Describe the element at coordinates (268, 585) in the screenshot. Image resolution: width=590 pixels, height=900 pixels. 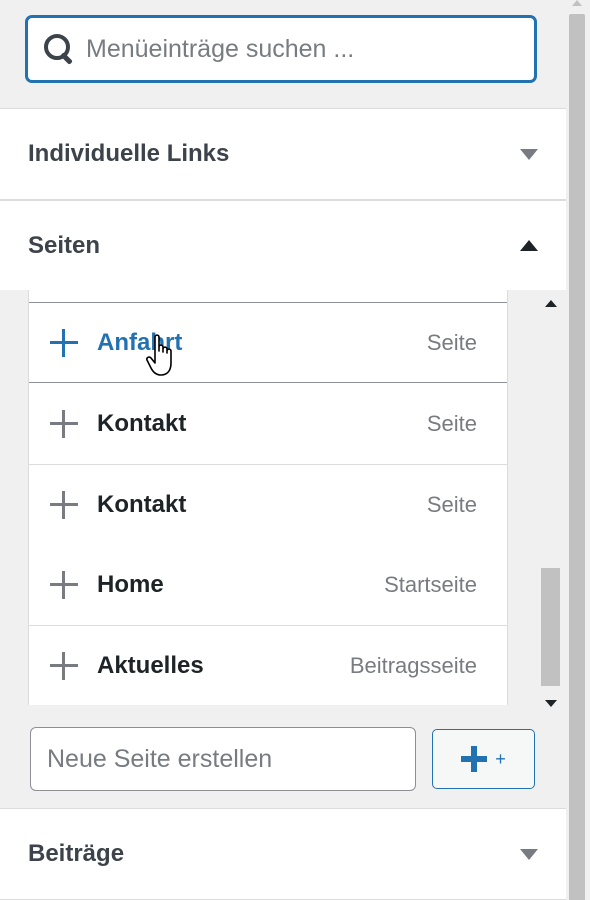
I see `list-item: Home Startseite` at that location.